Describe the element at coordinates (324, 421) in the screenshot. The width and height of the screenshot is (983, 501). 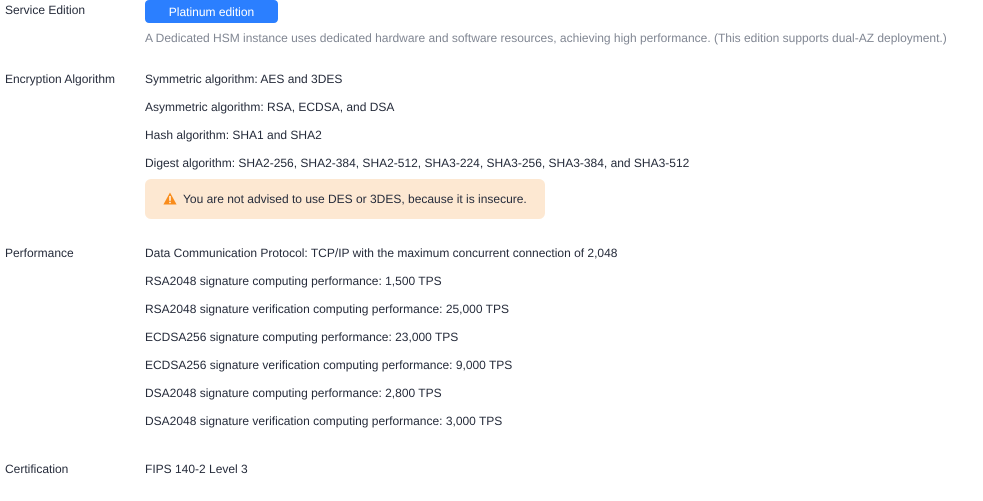
I see `info-line: DSA2048 signature verification computing performance: 3,000 TPS` at that location.